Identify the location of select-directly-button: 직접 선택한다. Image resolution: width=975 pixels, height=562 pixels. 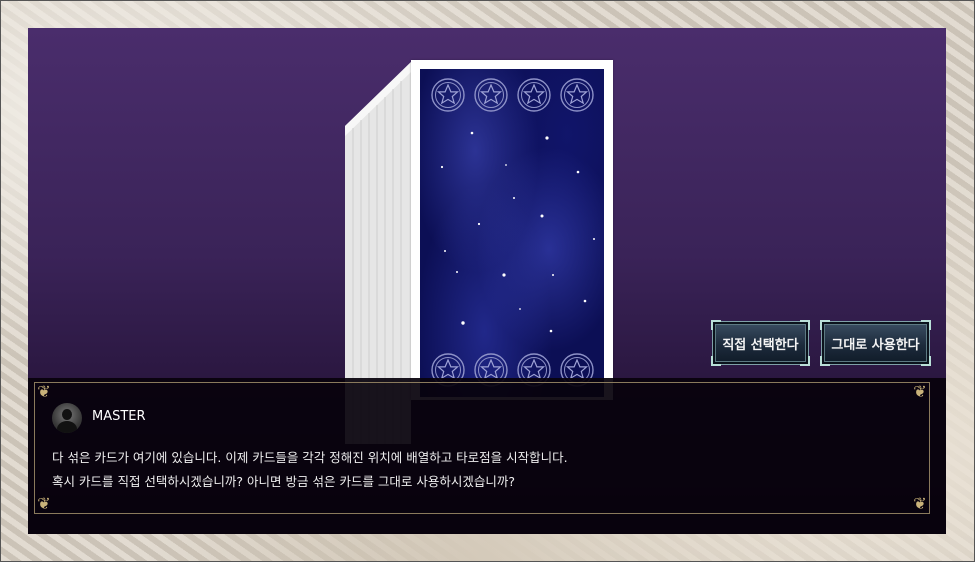
(760, 343).